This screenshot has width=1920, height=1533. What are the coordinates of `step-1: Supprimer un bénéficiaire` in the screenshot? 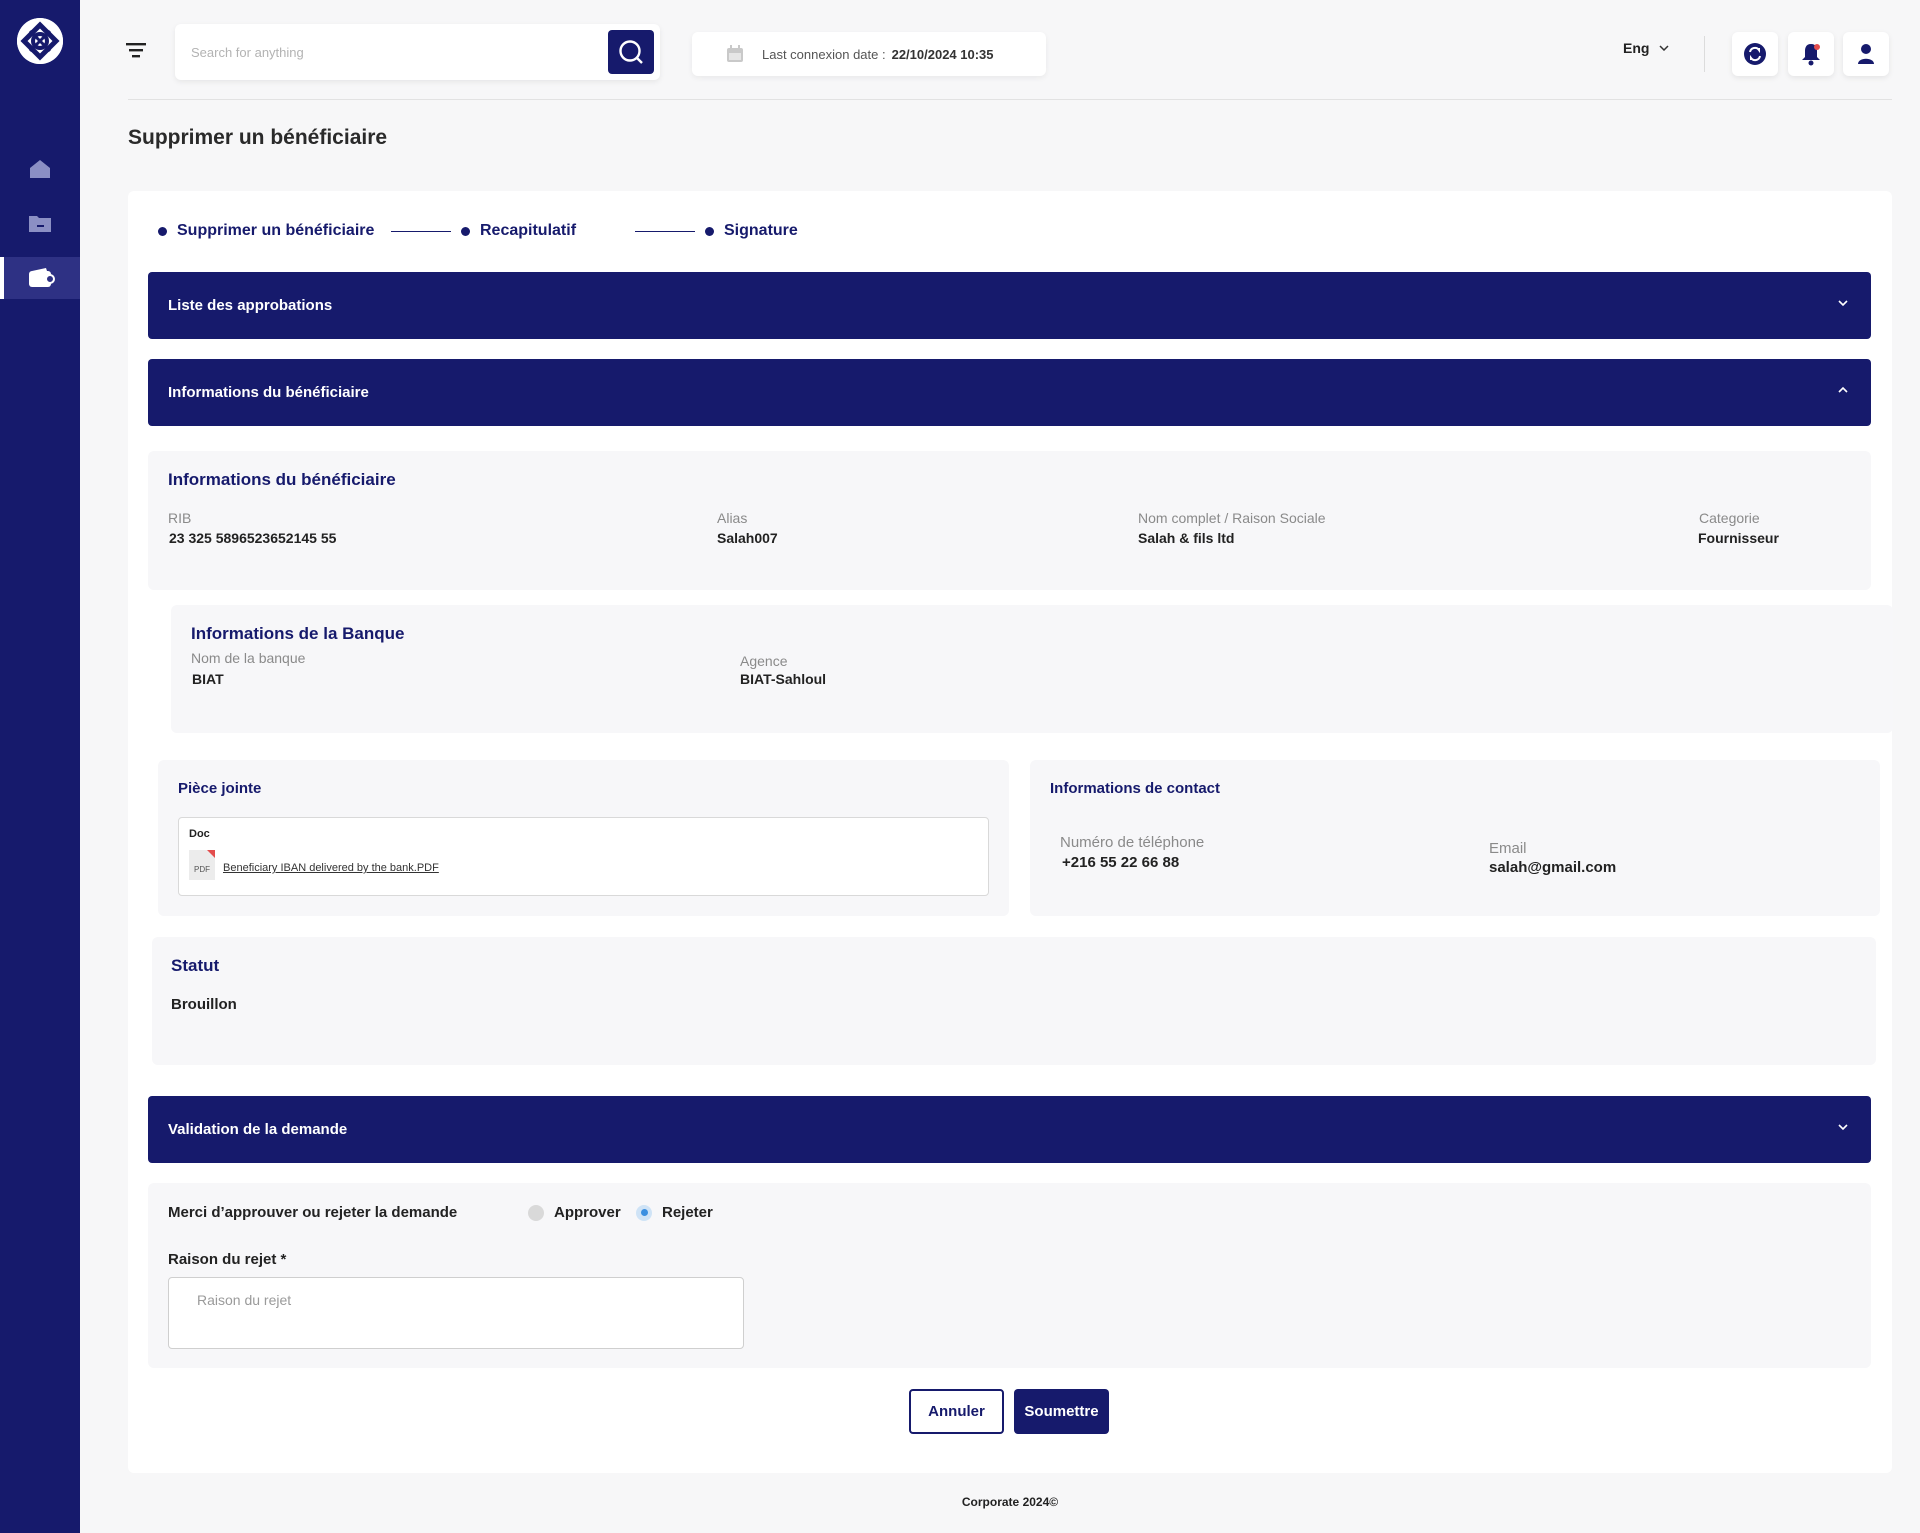 It's located at (266, 231).